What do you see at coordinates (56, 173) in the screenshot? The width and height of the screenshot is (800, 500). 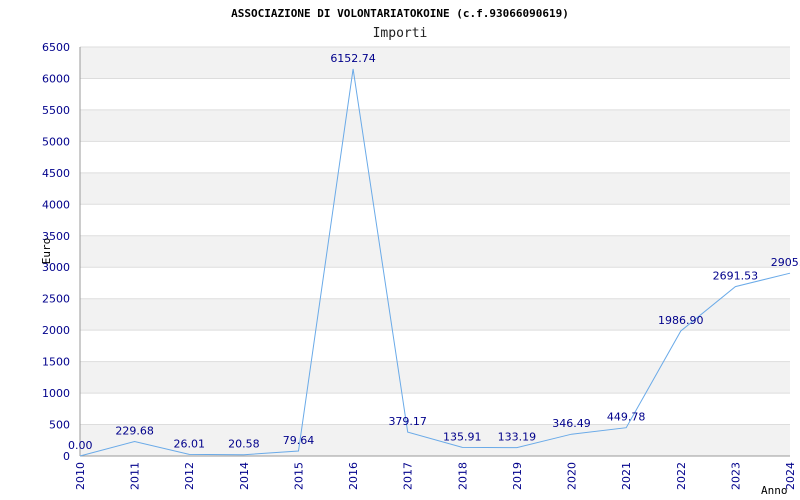 I see `y-tick-label: 4500` at bounding box center [56, 173].